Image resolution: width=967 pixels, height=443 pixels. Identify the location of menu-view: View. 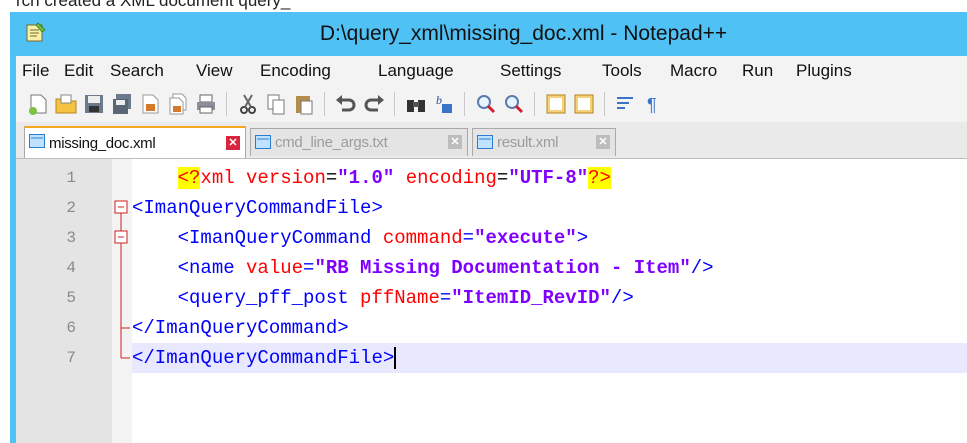
(214, 71).